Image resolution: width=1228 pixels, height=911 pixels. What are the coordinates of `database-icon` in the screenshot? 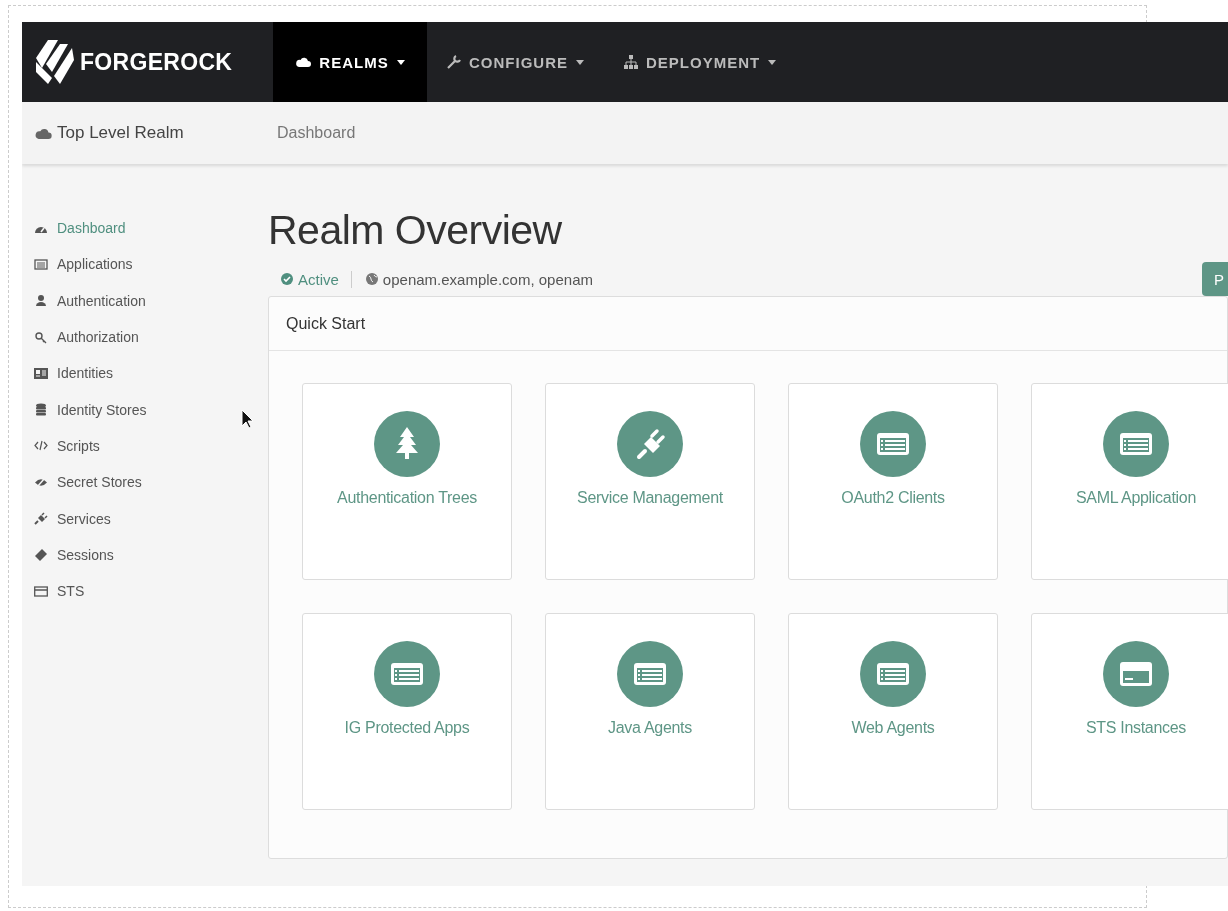 It's located at (41, 410).